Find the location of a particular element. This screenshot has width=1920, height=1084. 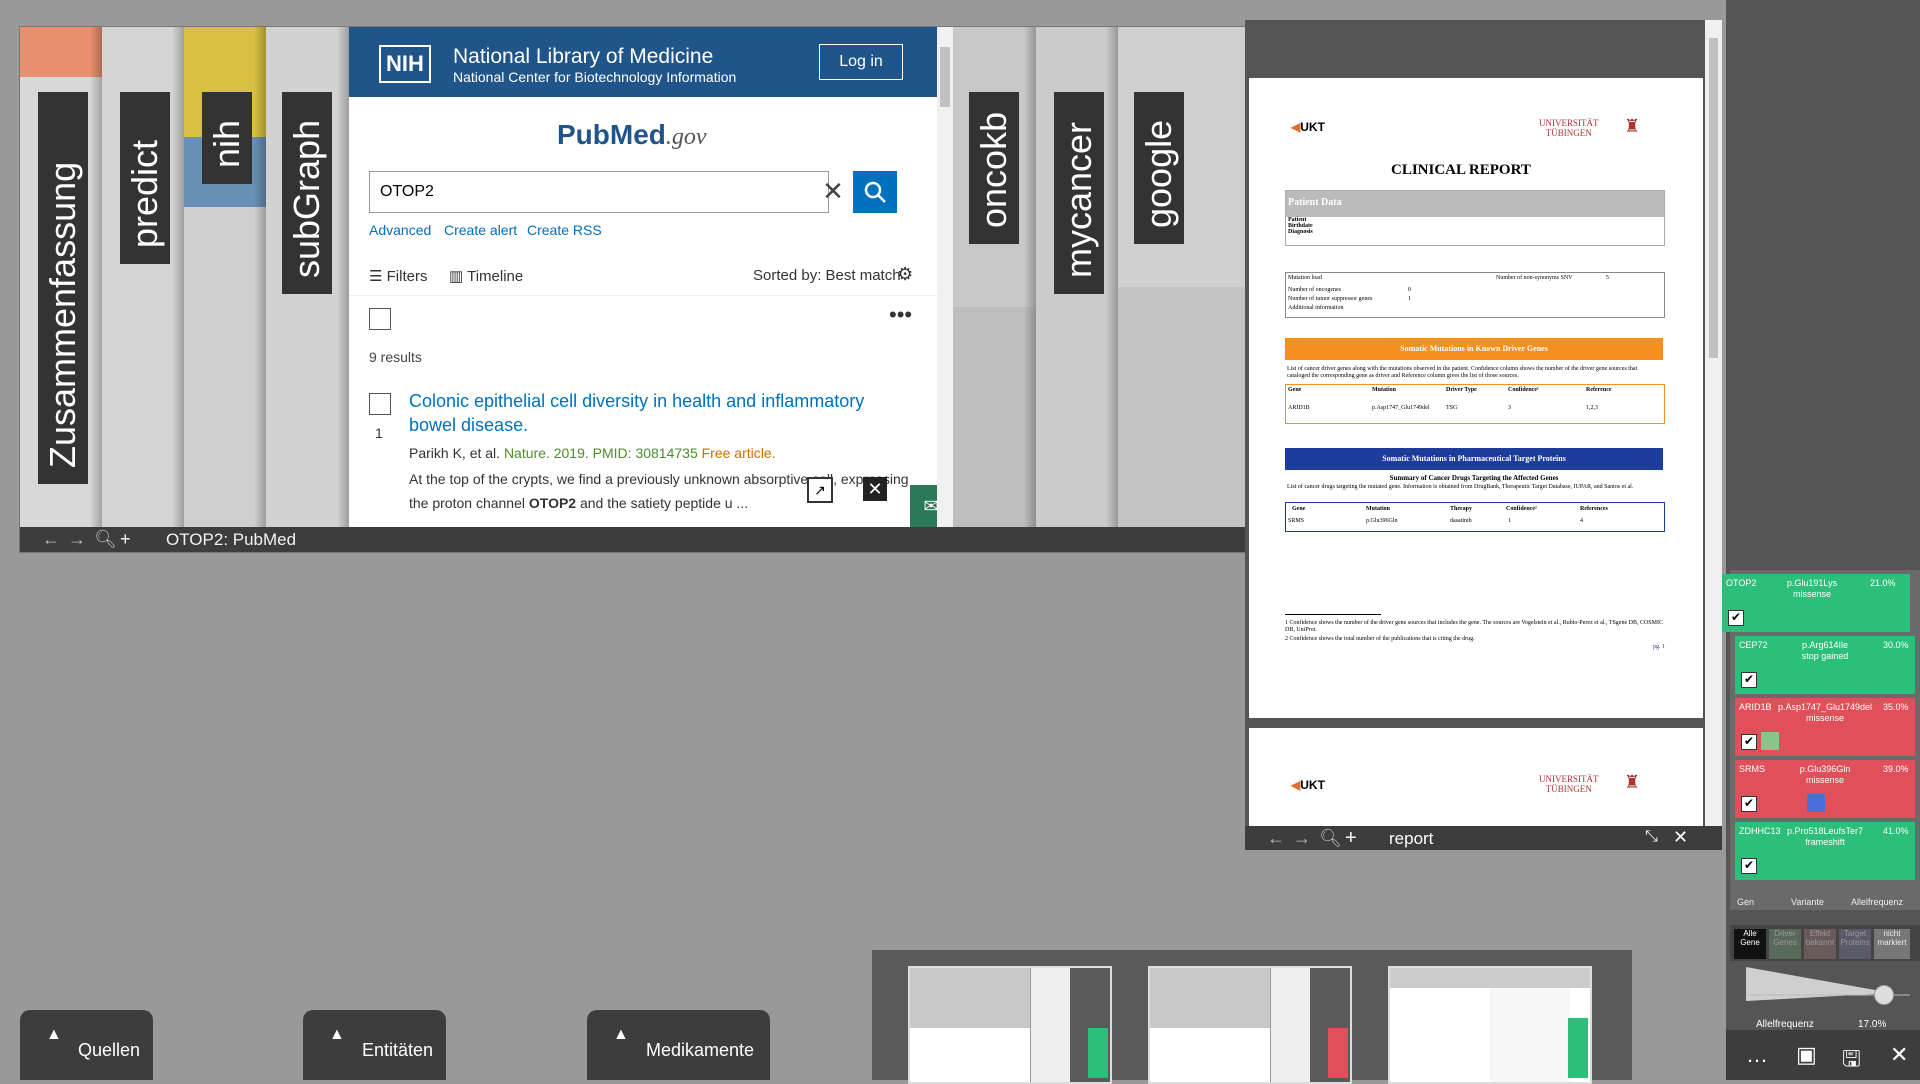

medikamente-button: ▲ Medikamente is located at coordinates (678, 1045).